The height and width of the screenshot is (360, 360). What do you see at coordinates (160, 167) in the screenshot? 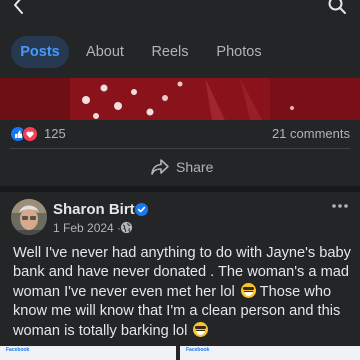
I see `share-icon` at bounding box center [160, 167].